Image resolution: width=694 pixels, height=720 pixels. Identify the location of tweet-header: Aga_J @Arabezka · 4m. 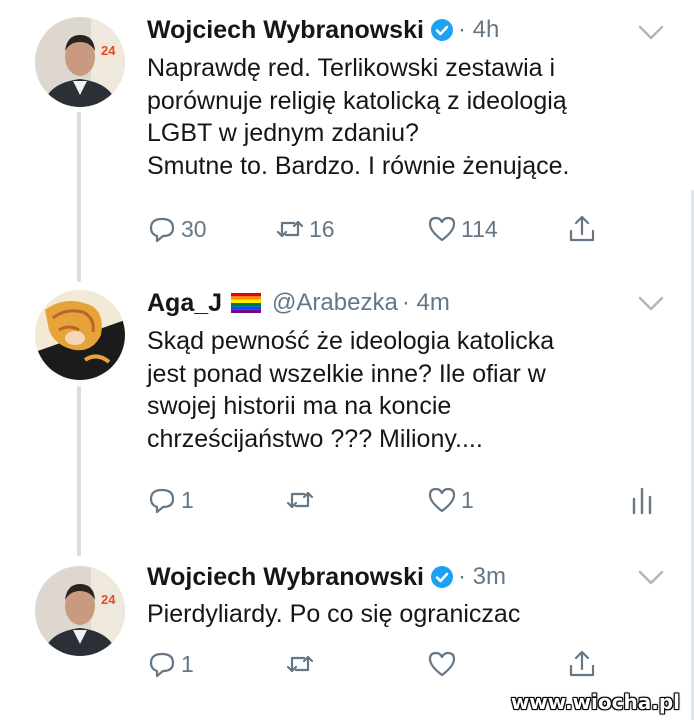
(298, 303).